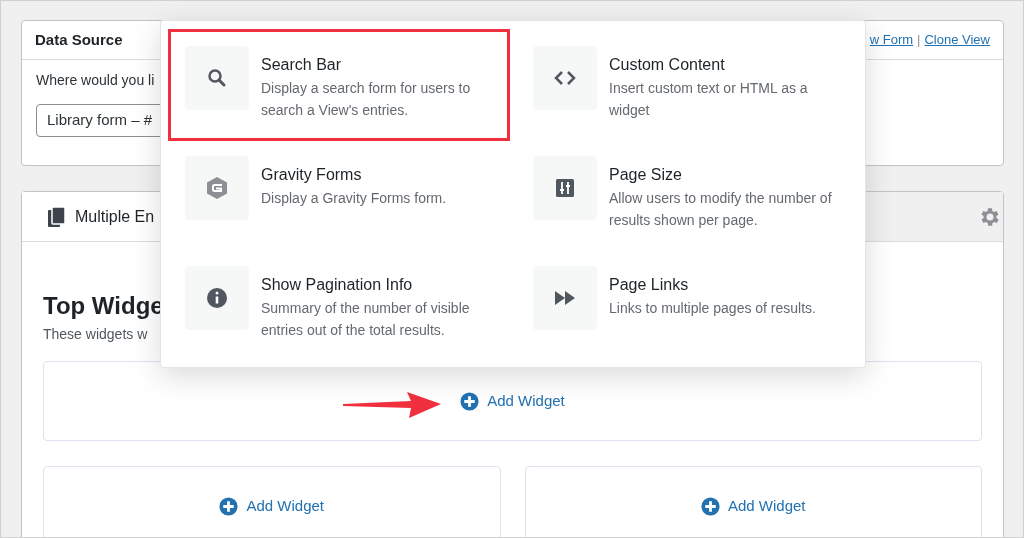 The image size is (1024, 538). What do you see at coordinates (354, 198) in the screenshot?
I see `option-description: Display a Gravity Forms form.` at bounding box center [354, 198].